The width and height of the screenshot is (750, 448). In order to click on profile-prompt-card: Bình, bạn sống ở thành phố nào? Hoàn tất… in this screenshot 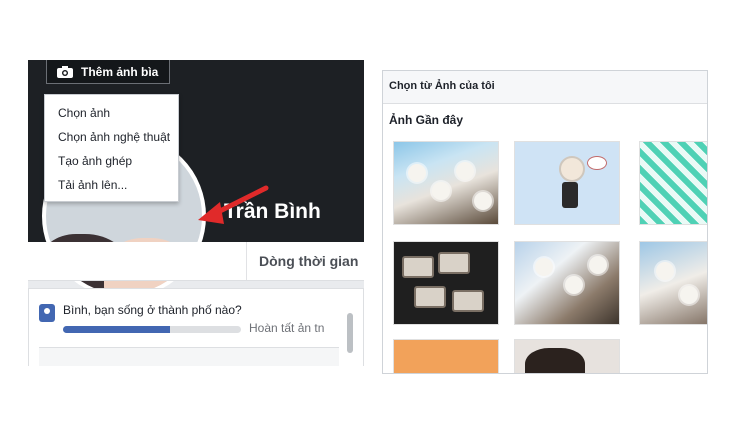, I will do `click(196, 327)`.